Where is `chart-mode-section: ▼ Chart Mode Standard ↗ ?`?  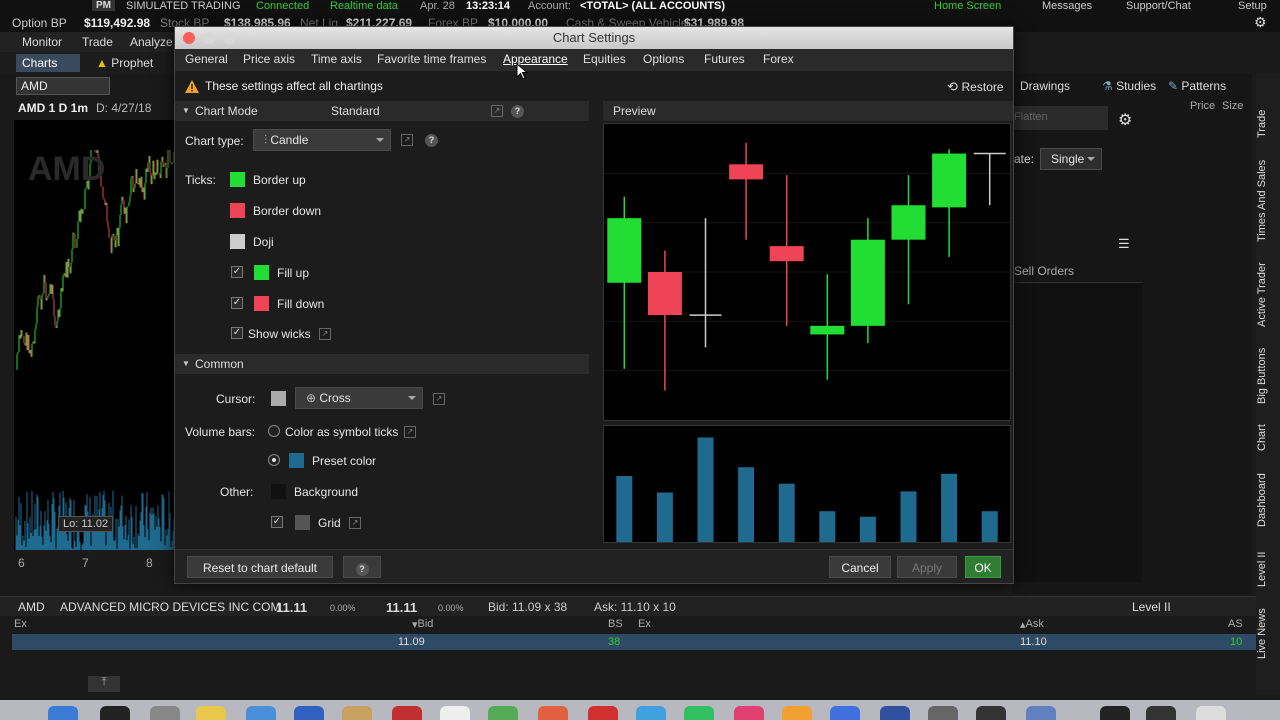 chart-mode-section: ▼ Chart Mode Standard ↗ ? is located at coordinates (382, 111).